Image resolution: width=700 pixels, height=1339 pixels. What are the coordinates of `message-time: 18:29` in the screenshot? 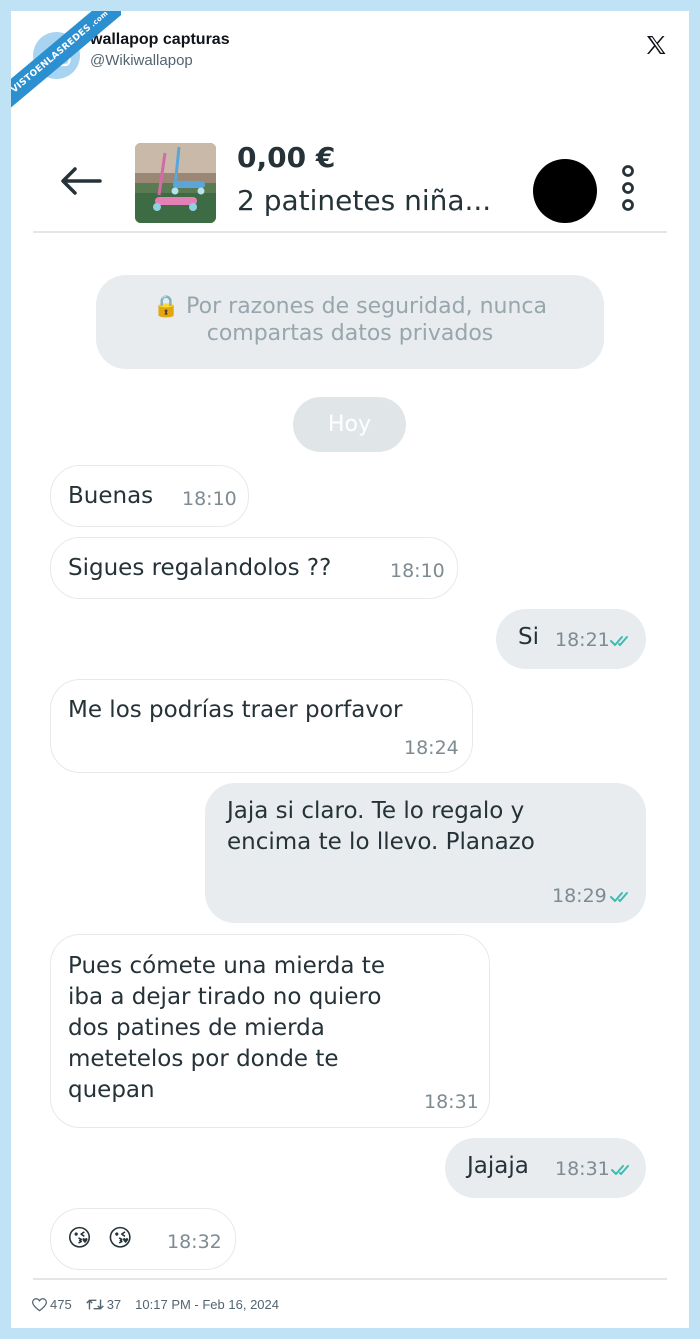 It's located at (579, 896).